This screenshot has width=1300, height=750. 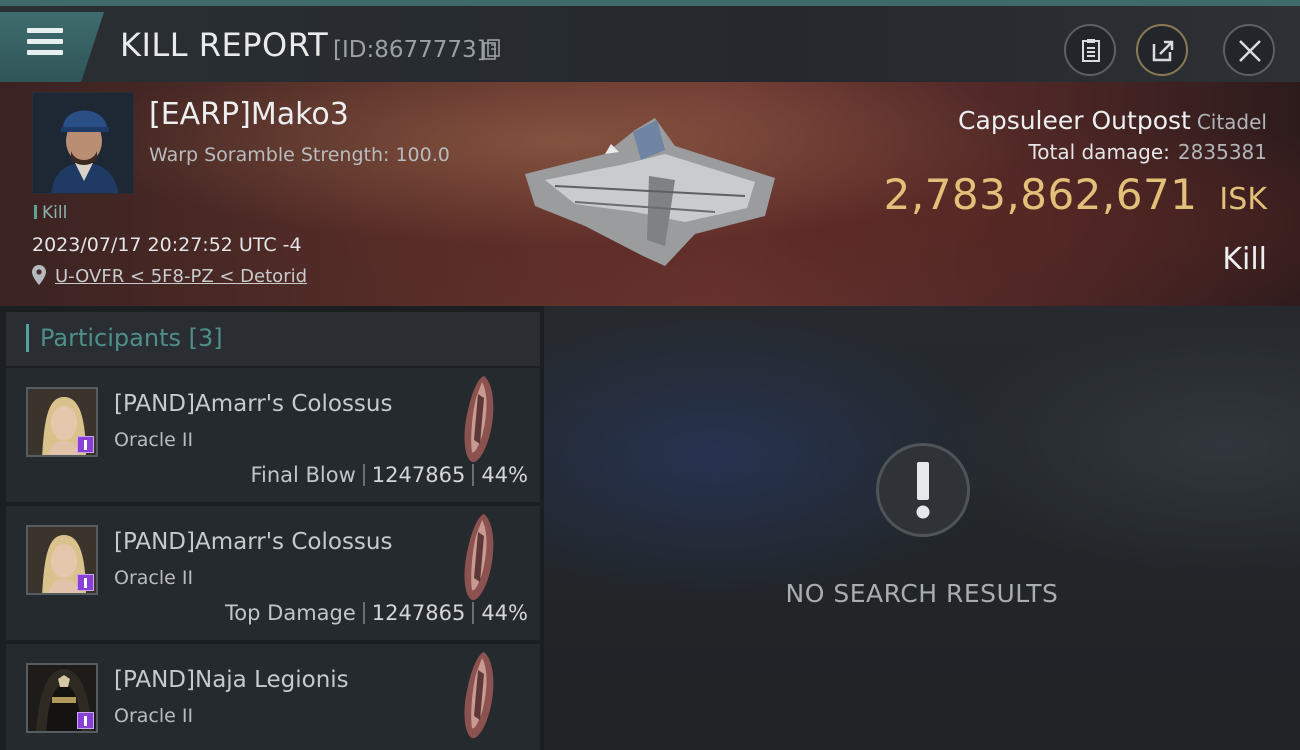 I want to click on share-icon, so click(x=1163, y=51).